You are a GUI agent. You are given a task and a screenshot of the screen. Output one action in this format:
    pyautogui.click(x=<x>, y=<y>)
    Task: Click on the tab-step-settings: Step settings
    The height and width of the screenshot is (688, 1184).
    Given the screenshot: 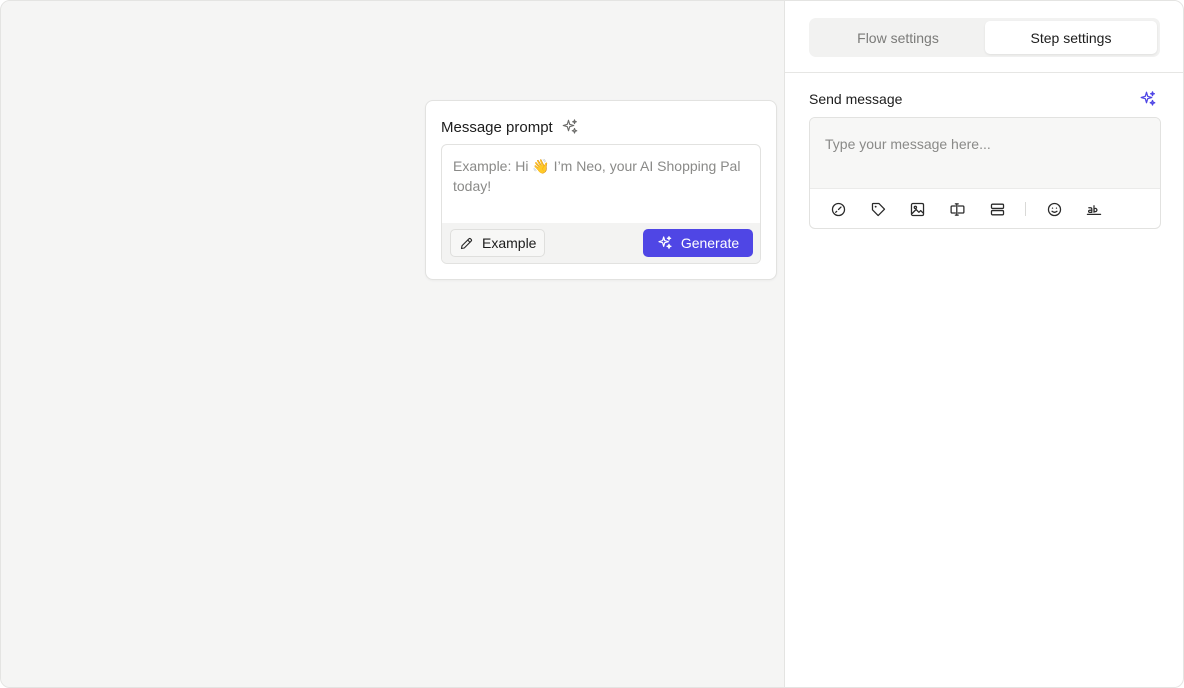 What is the action you would take?
    pyautogui.click(x=1071, y=37)
    